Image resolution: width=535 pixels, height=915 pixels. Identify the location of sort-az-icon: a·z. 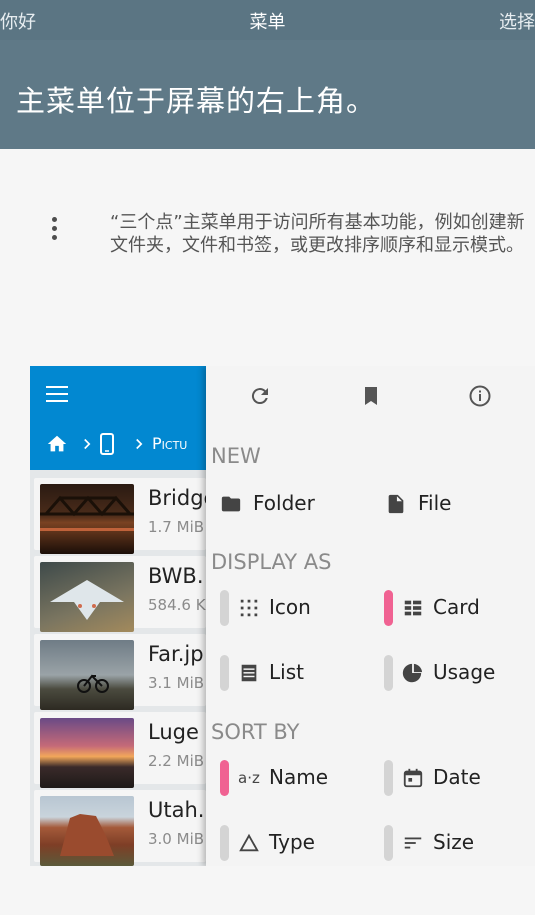
(249, 778).